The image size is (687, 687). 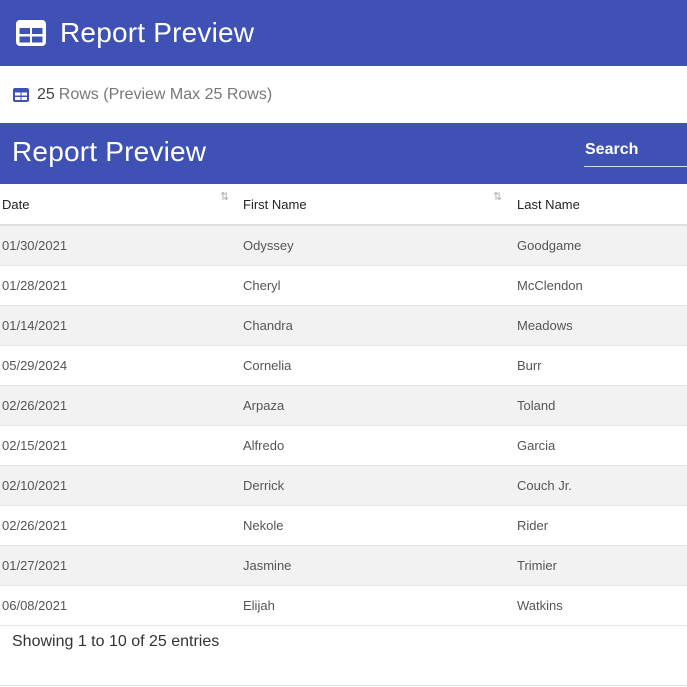 I want to click on pagination-info: Showing 1 to 10 of 25 entries, so click(x=116, y=641).